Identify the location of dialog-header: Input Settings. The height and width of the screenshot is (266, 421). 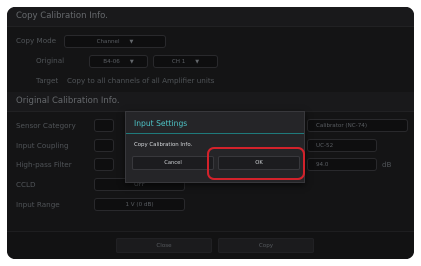
(215, 123).